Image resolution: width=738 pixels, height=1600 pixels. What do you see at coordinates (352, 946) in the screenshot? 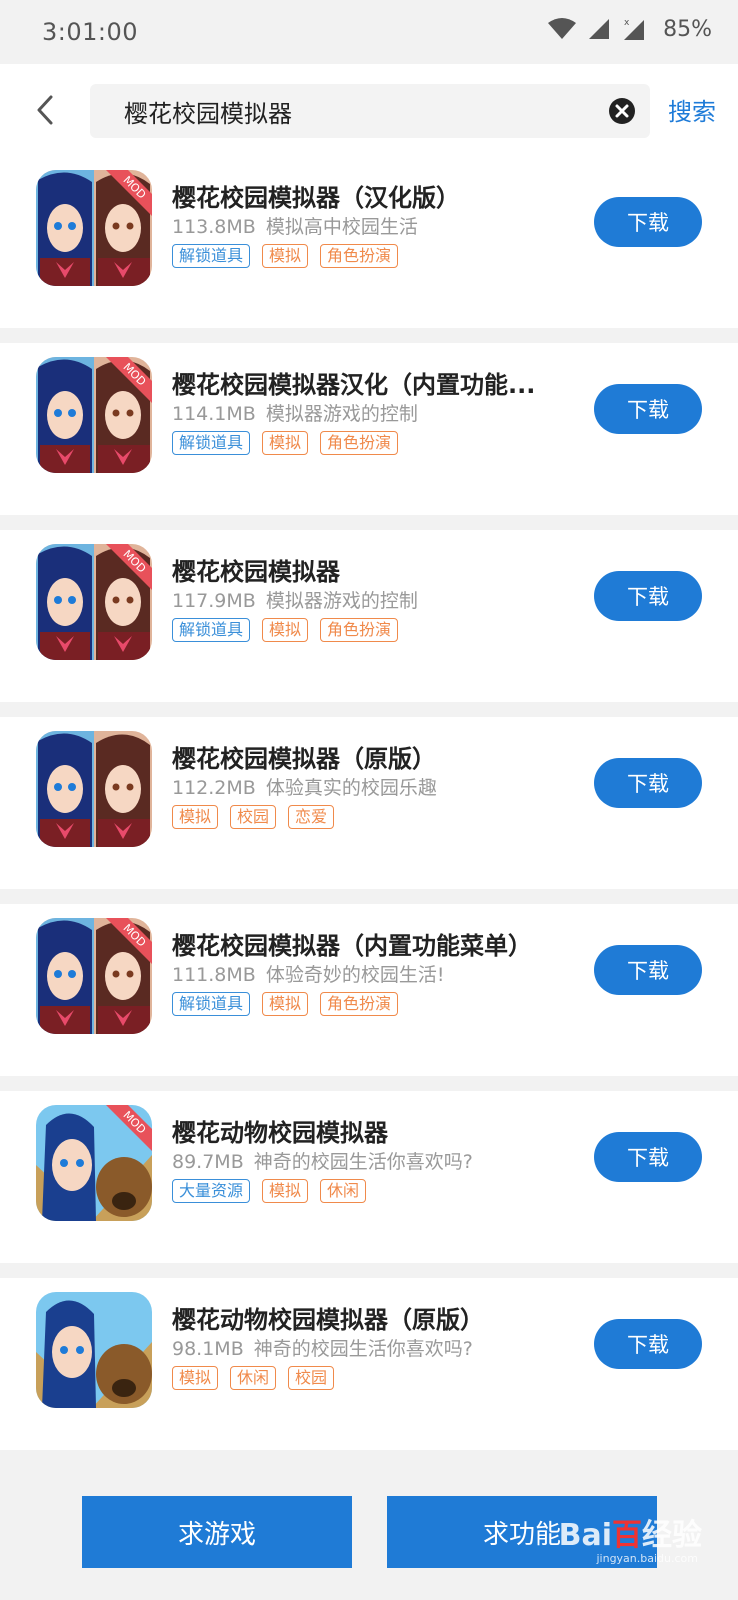
I see `app-title: 樱花校园模拟器（内置功能菜单）` at bounding box center [352, 946].